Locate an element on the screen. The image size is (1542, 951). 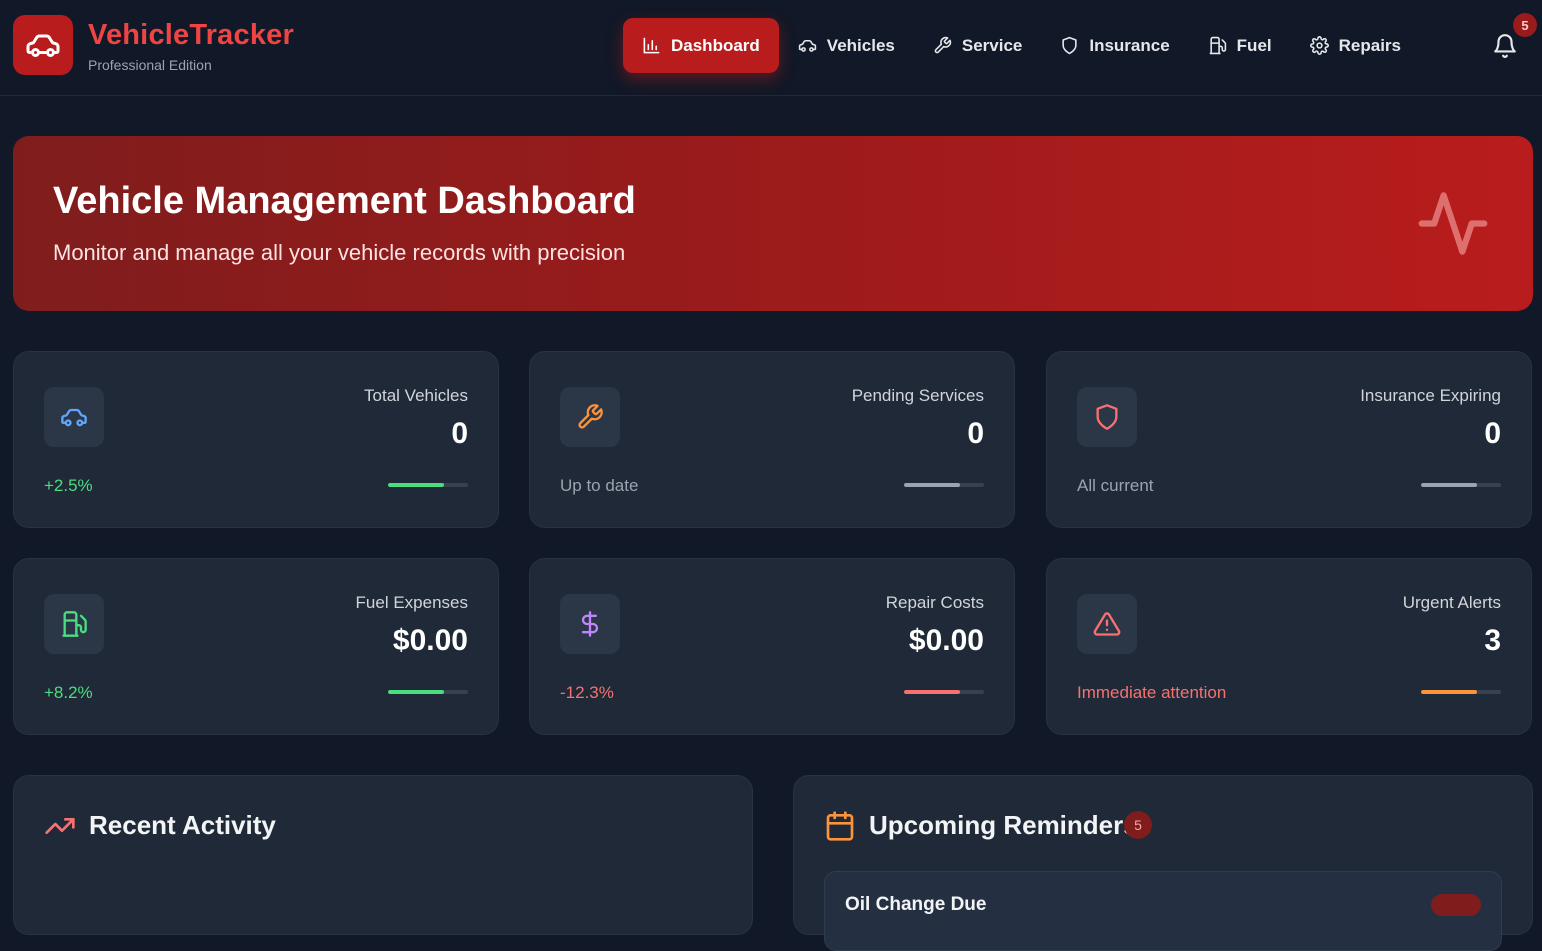
page-title: Vehicle Management Dashboard is located at coordinates (344, 201).